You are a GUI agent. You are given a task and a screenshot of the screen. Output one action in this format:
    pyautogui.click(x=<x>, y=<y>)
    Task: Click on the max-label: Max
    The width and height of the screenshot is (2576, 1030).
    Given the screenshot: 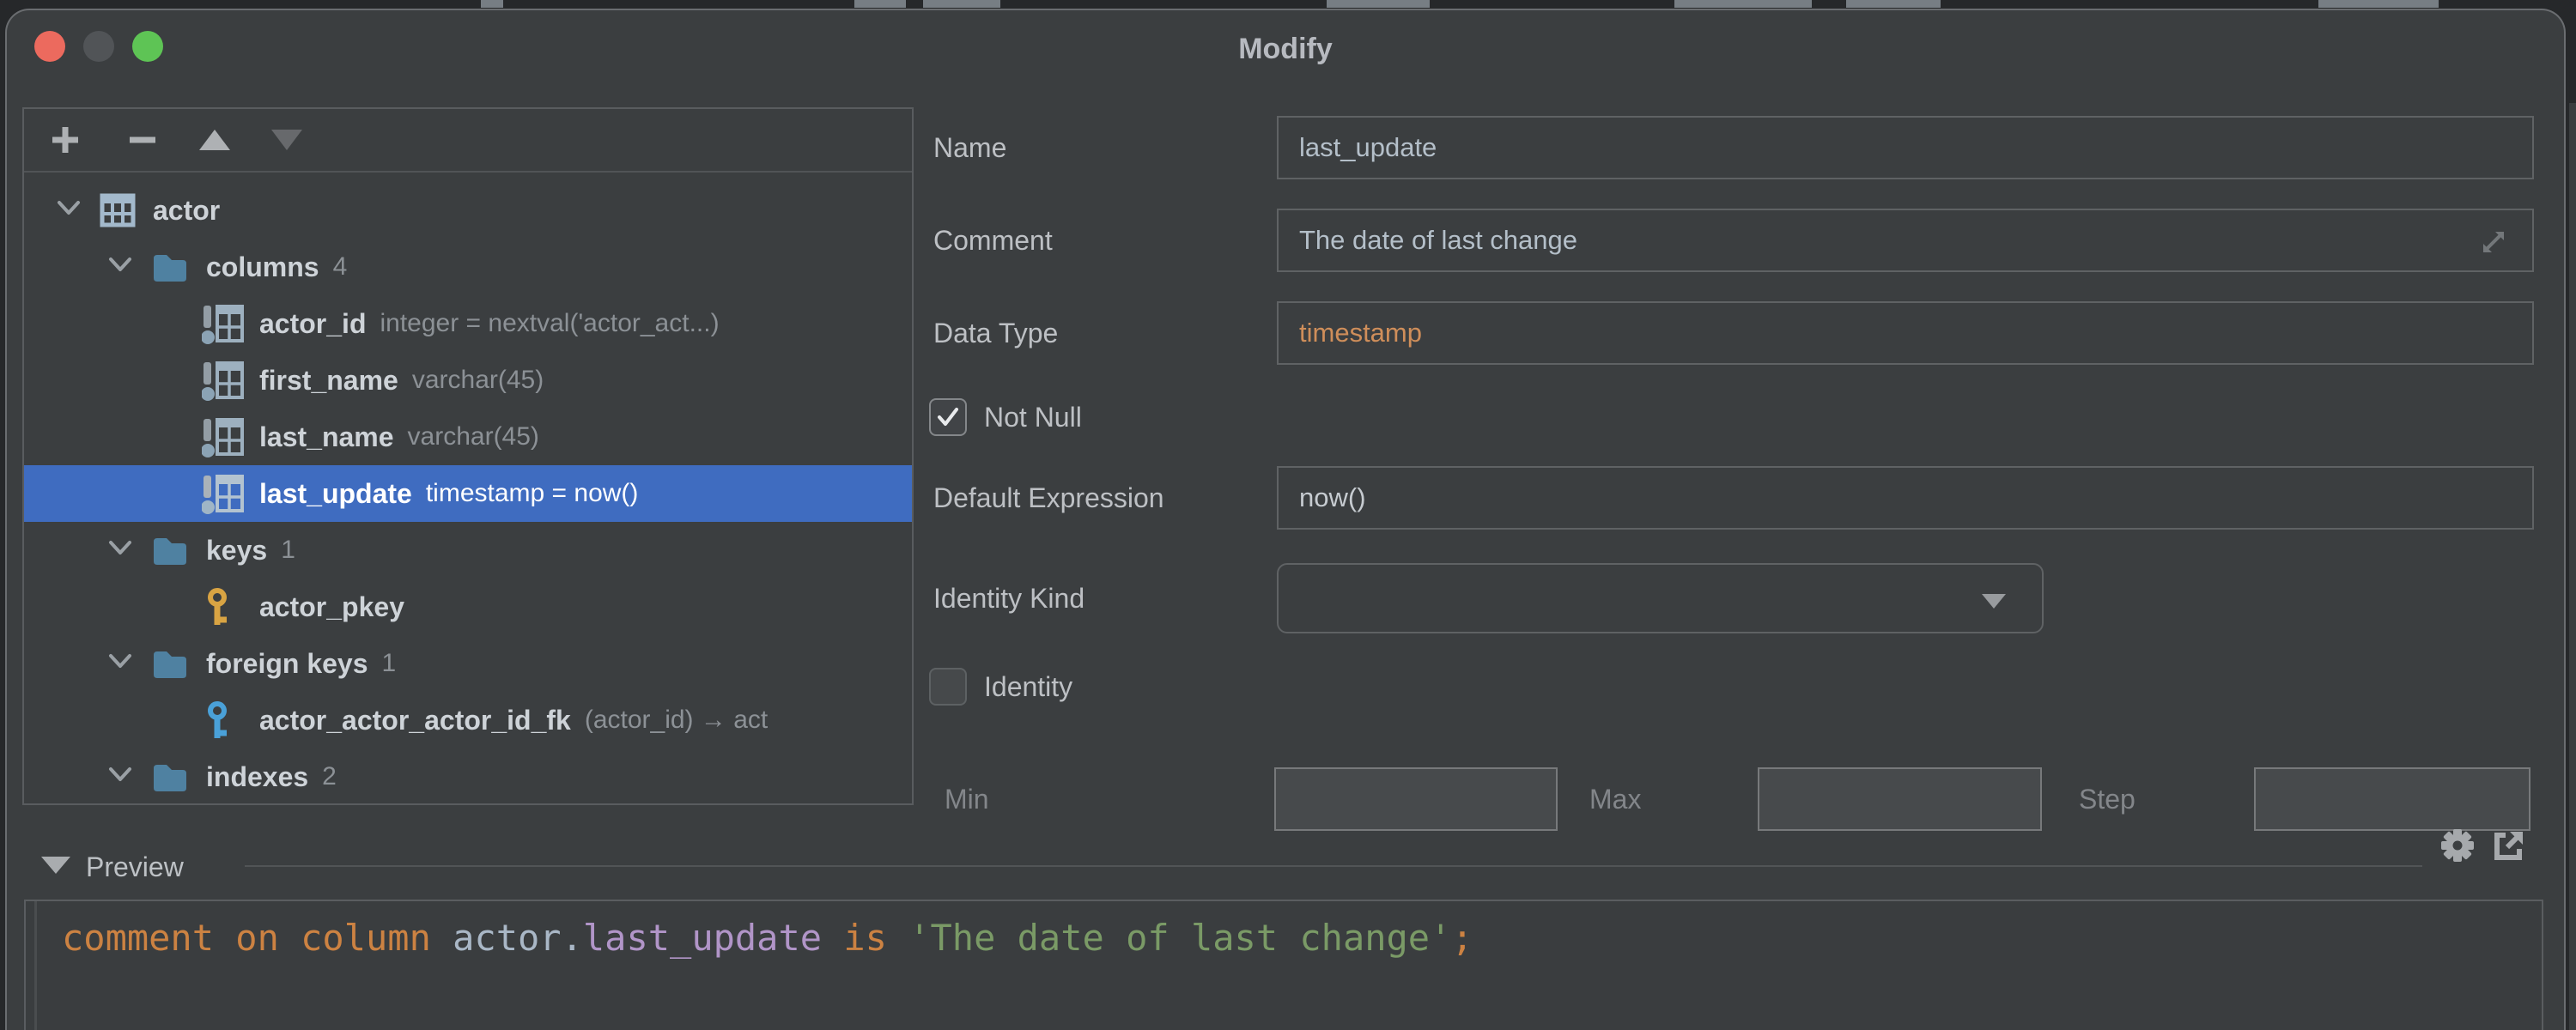 What is the action you would take?
    pyautogui.click(x=1616, y=799)
    